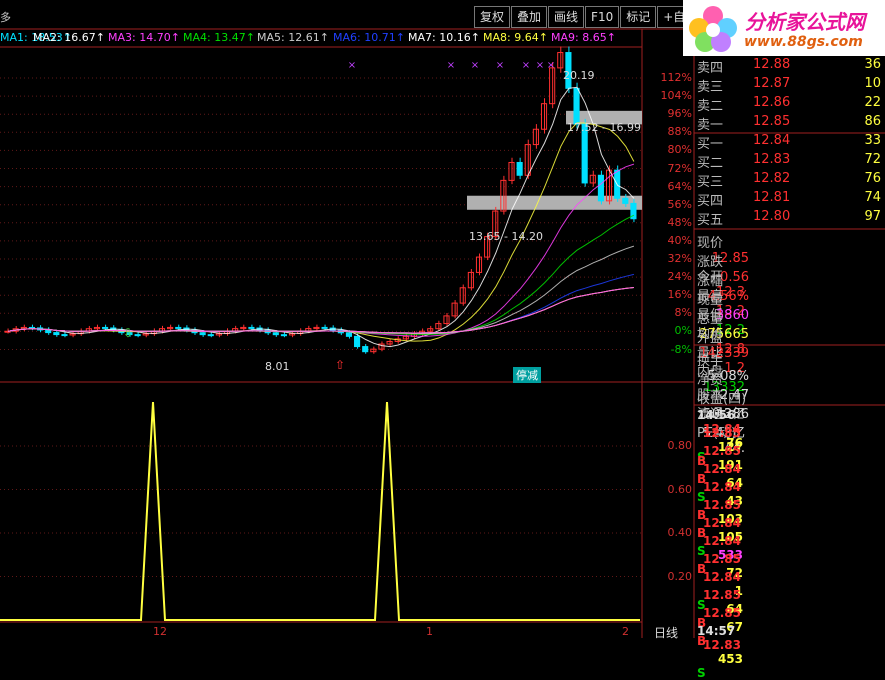  What do you see at coordinates (710, 68) in the screenshot?
I see `order-label: 卖四` at bounding box center [710, 68].